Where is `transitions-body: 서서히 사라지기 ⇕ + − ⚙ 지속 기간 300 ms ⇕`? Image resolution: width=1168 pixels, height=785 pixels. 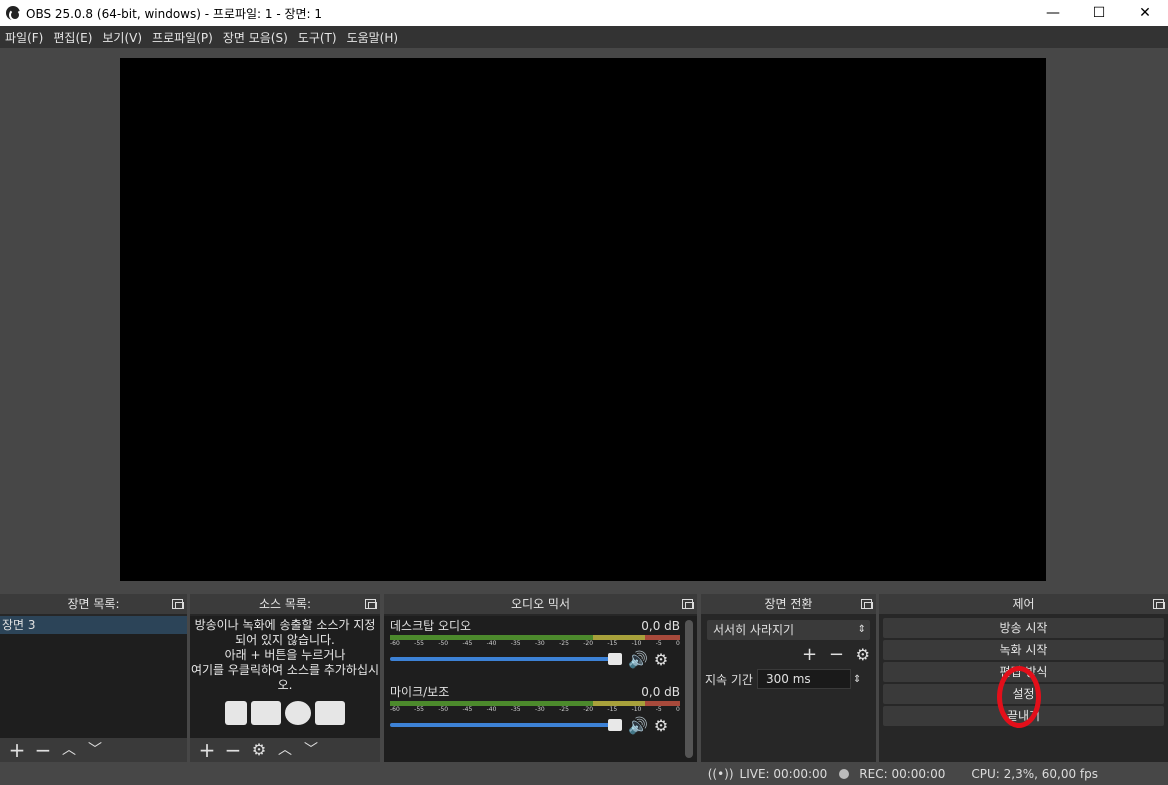 transitions-body: 서서히 사라지기 ⇕ + − ⚙ 지속 기간 300 ms ⇕ is located at coordinates (788, 689).